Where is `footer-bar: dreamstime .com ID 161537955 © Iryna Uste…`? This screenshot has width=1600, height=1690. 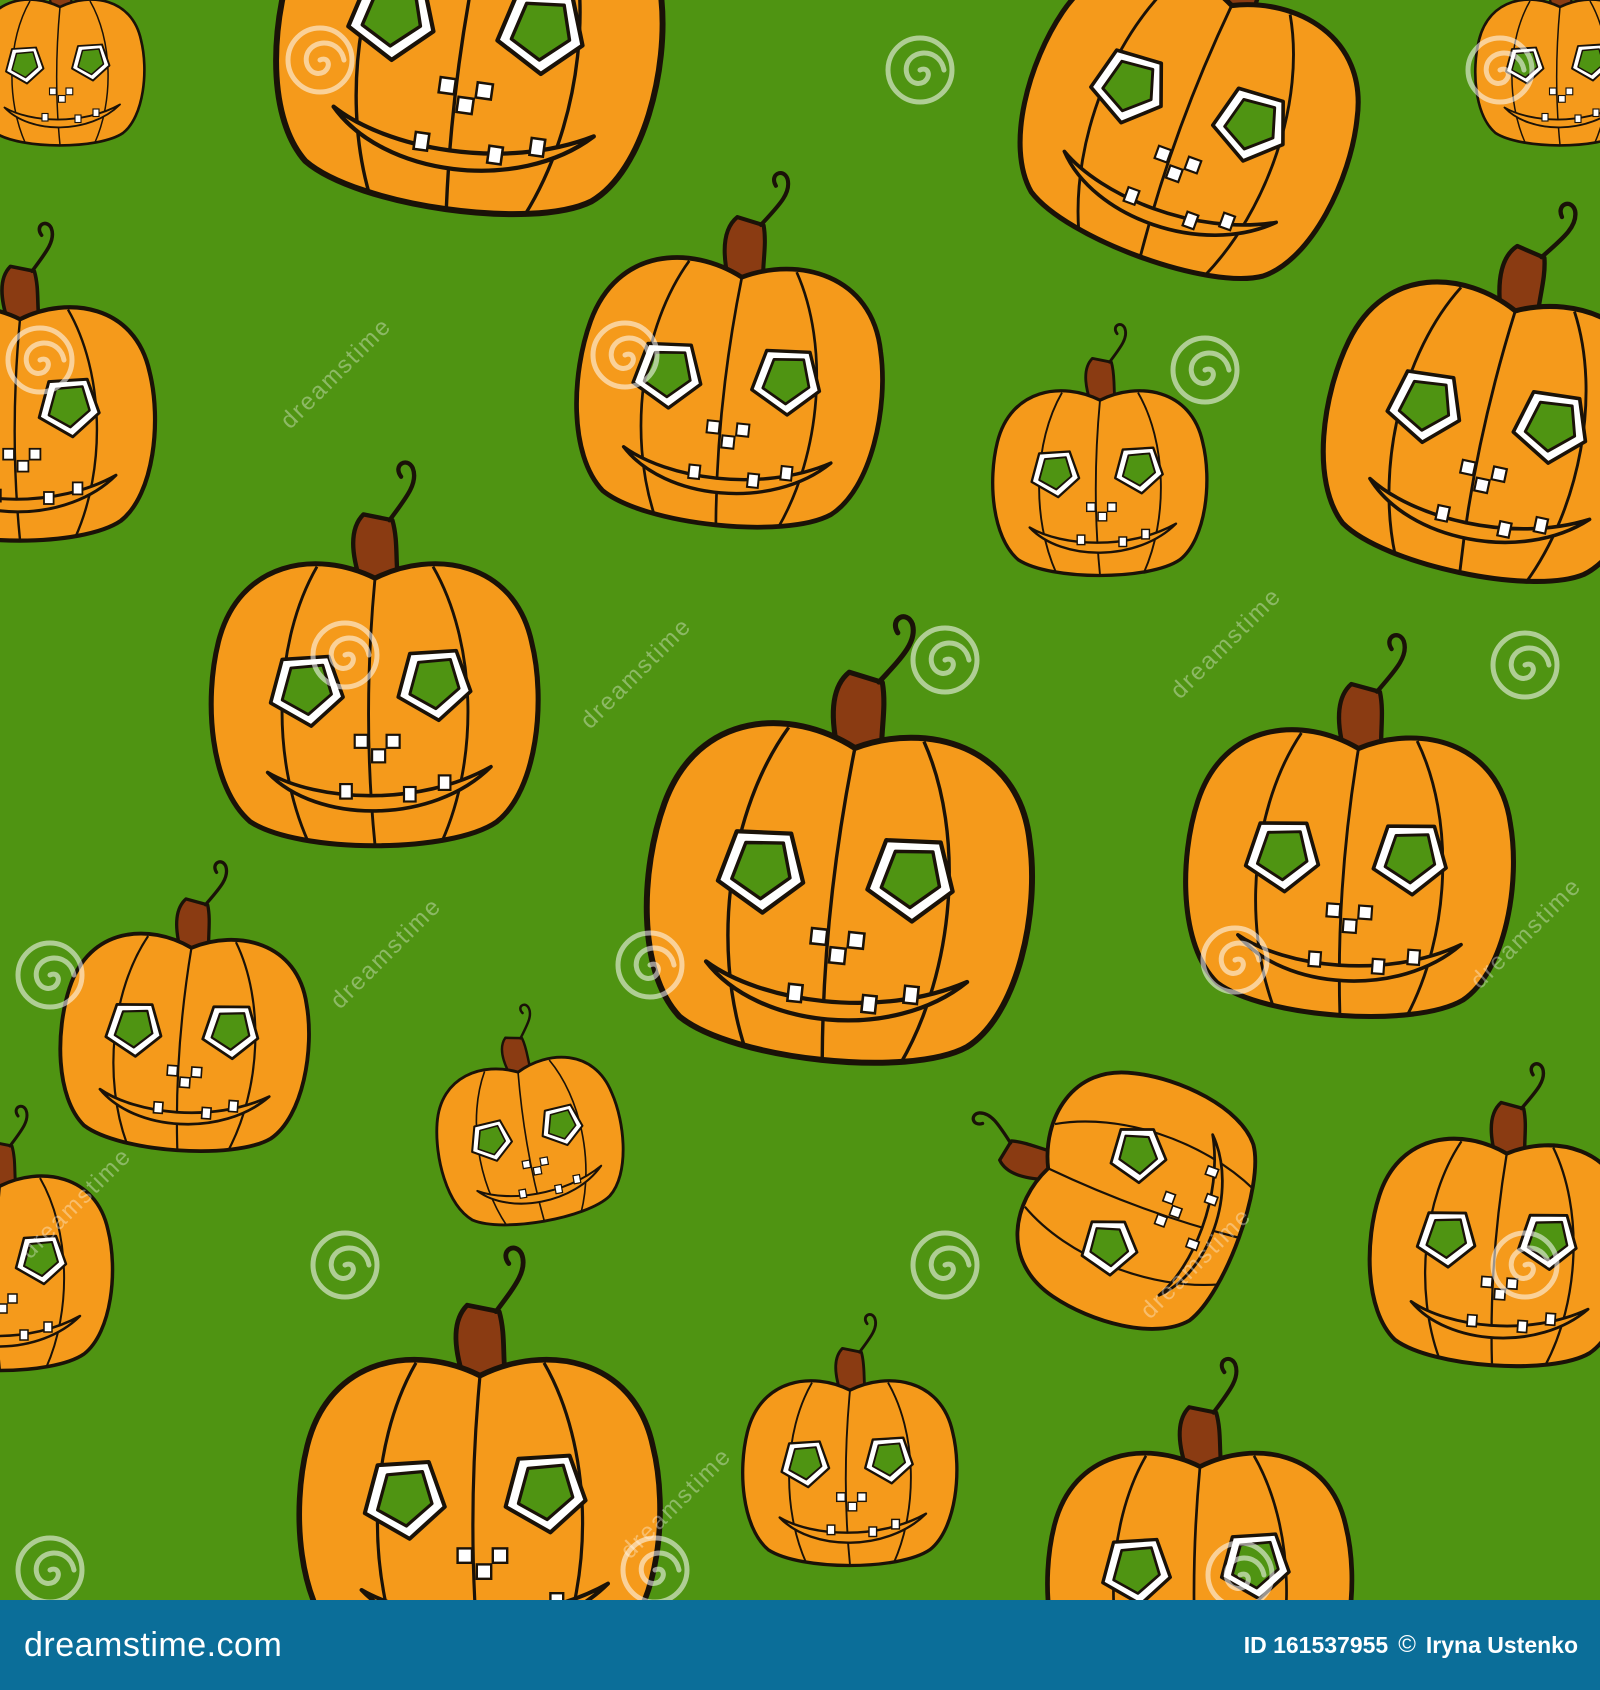
footer-bar: dreamstime .com ID 161537955 © Iryna Uste… is located at coordinates (800, 1645).